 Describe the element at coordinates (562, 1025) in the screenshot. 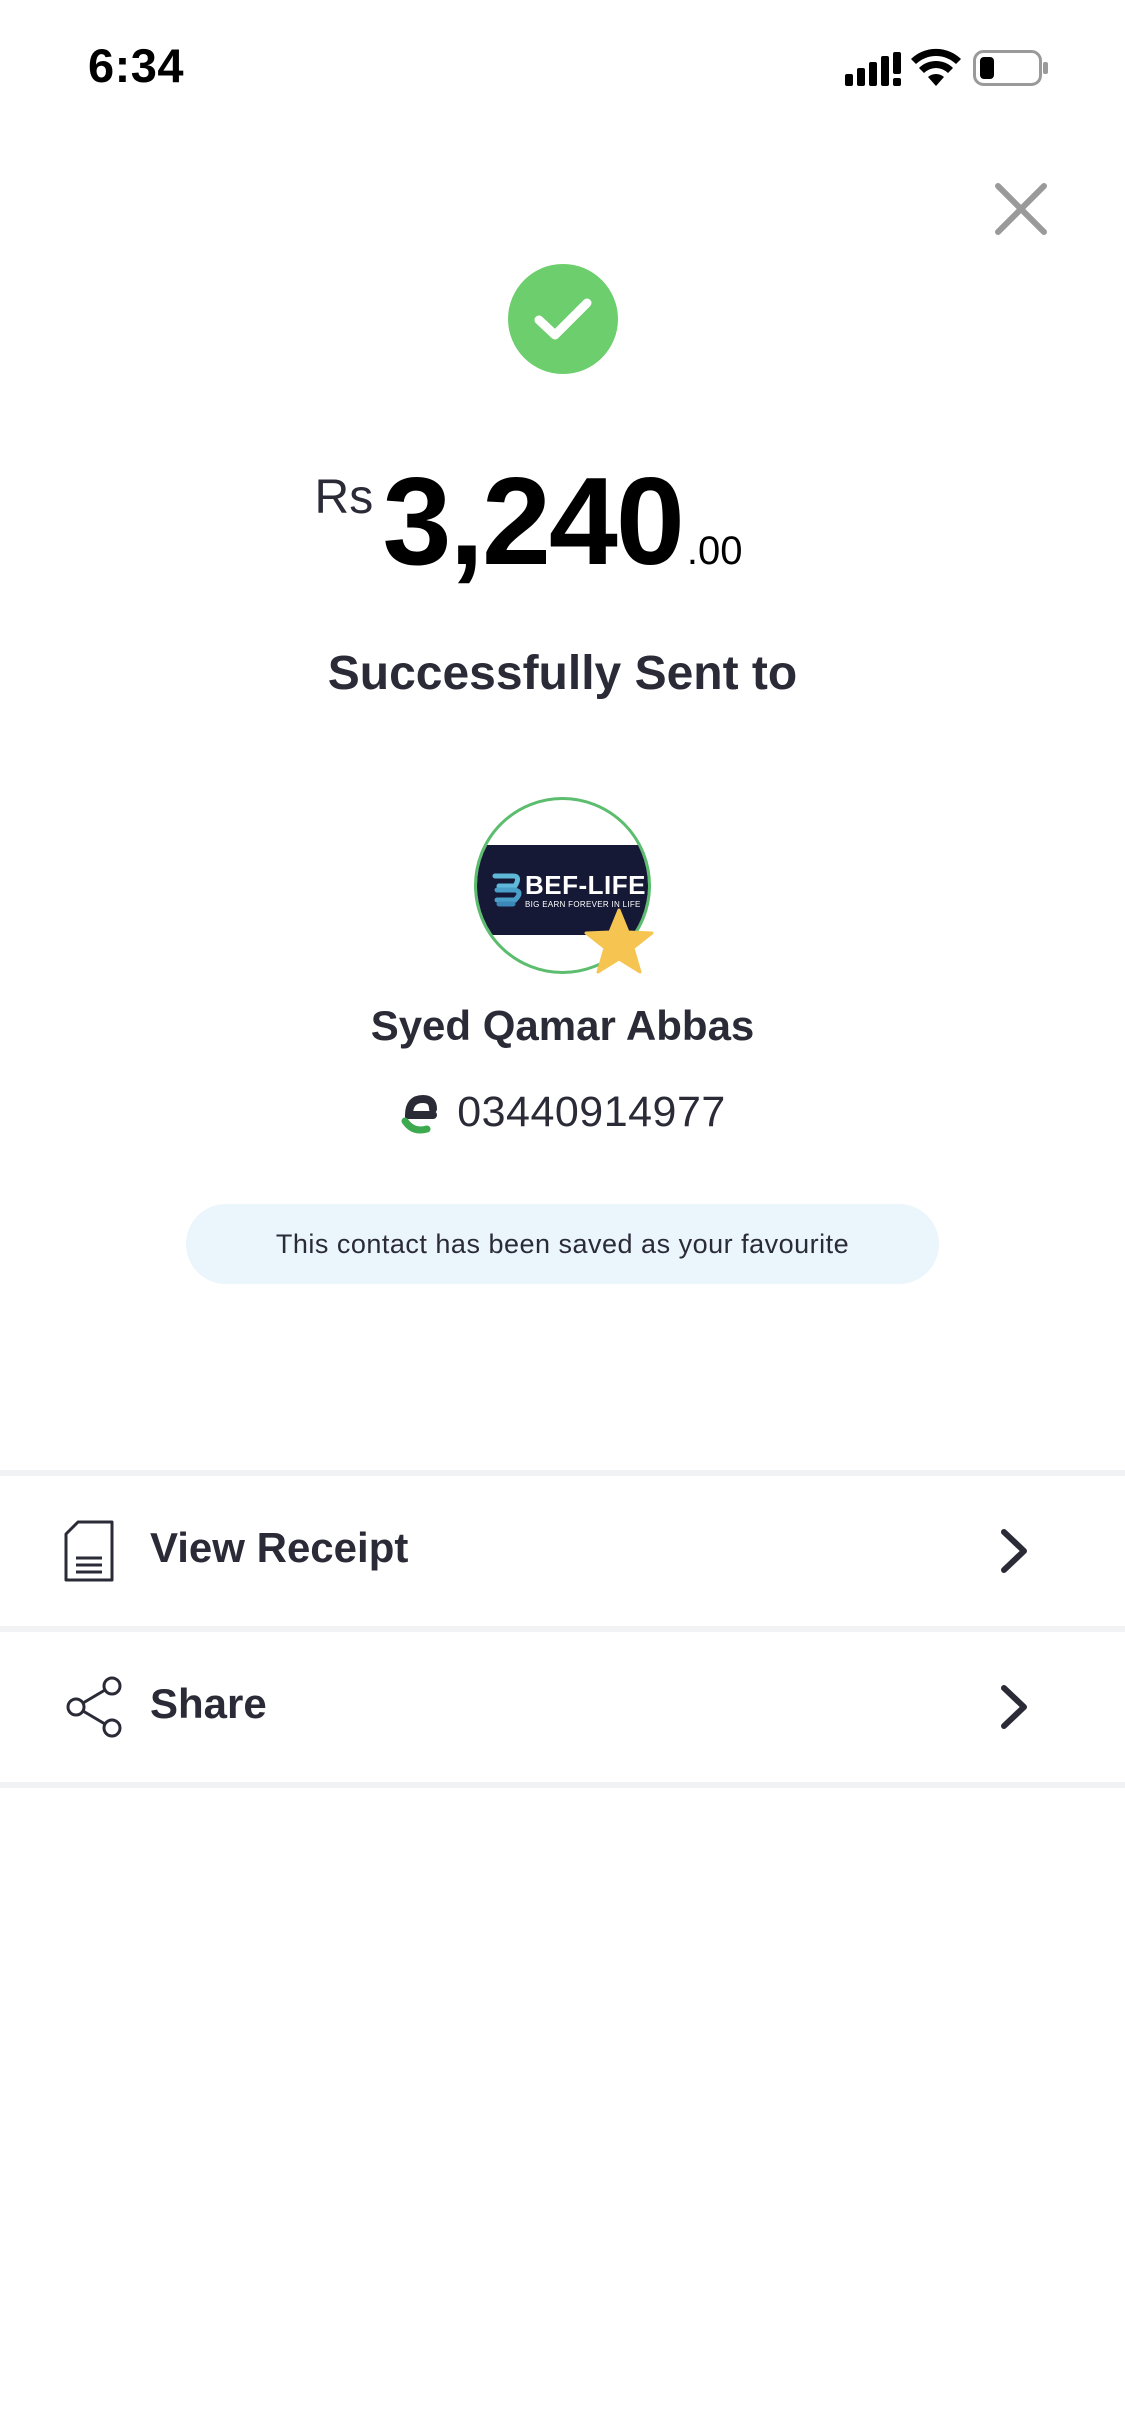

I see `contact-name: Syed Qamar Abbas` at that location.